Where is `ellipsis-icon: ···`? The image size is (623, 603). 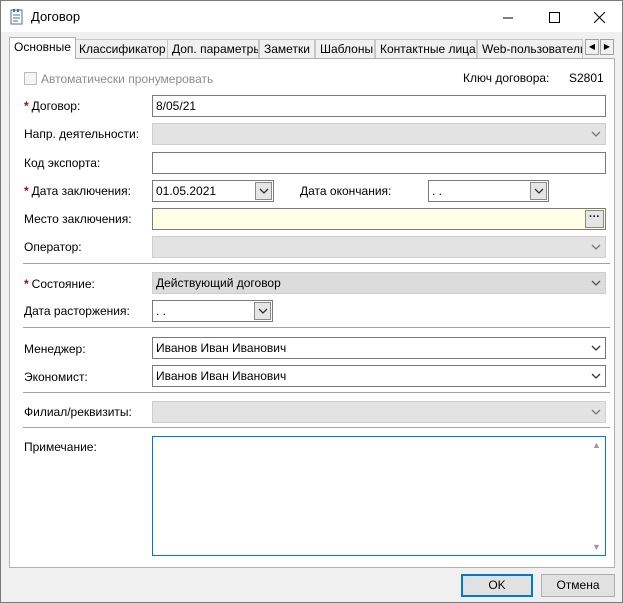 ellipsis-icon: ··· is located at coordinates (594, 217).